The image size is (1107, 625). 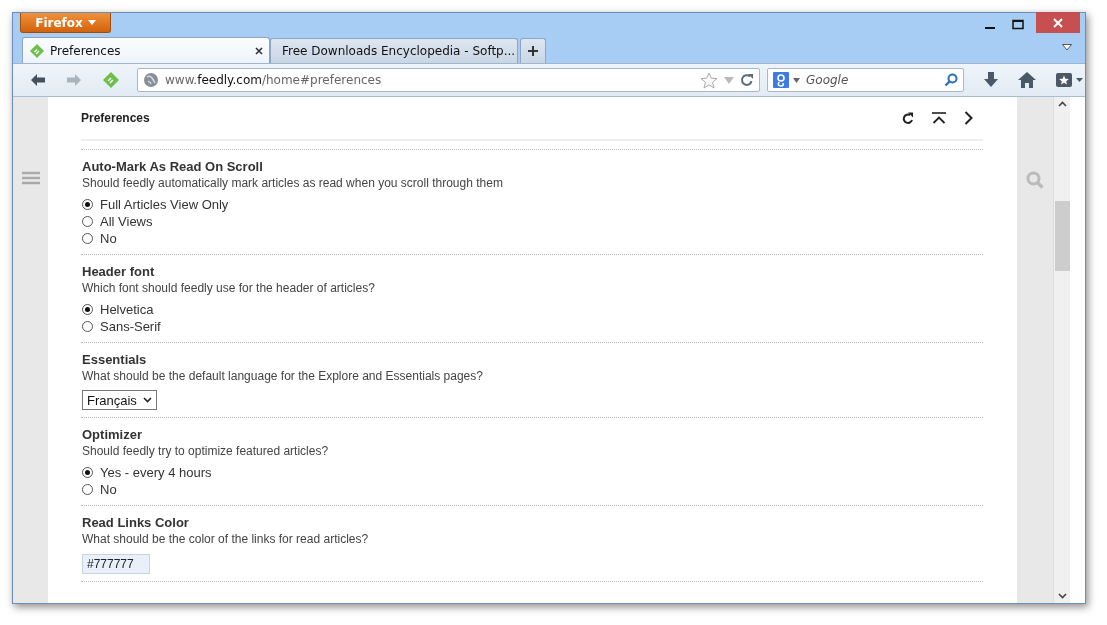 I want to click on section-title: Header font, so click(x=119, y=271).